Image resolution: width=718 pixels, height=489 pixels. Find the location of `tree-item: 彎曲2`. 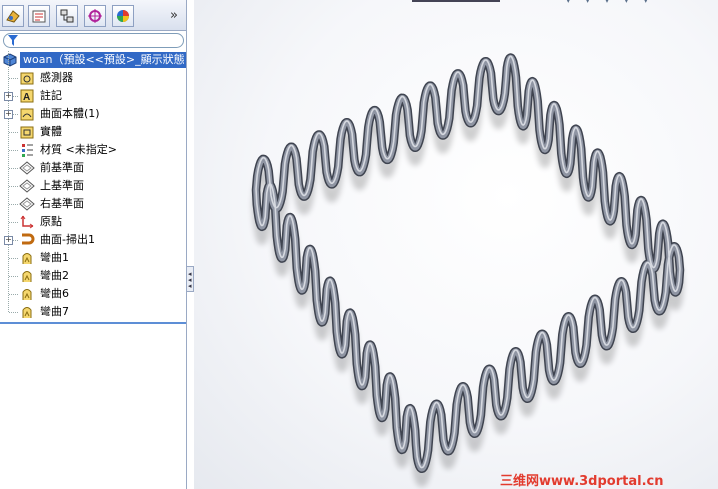

tree-item: 彎曲2 is located at coordinates (93, 276).